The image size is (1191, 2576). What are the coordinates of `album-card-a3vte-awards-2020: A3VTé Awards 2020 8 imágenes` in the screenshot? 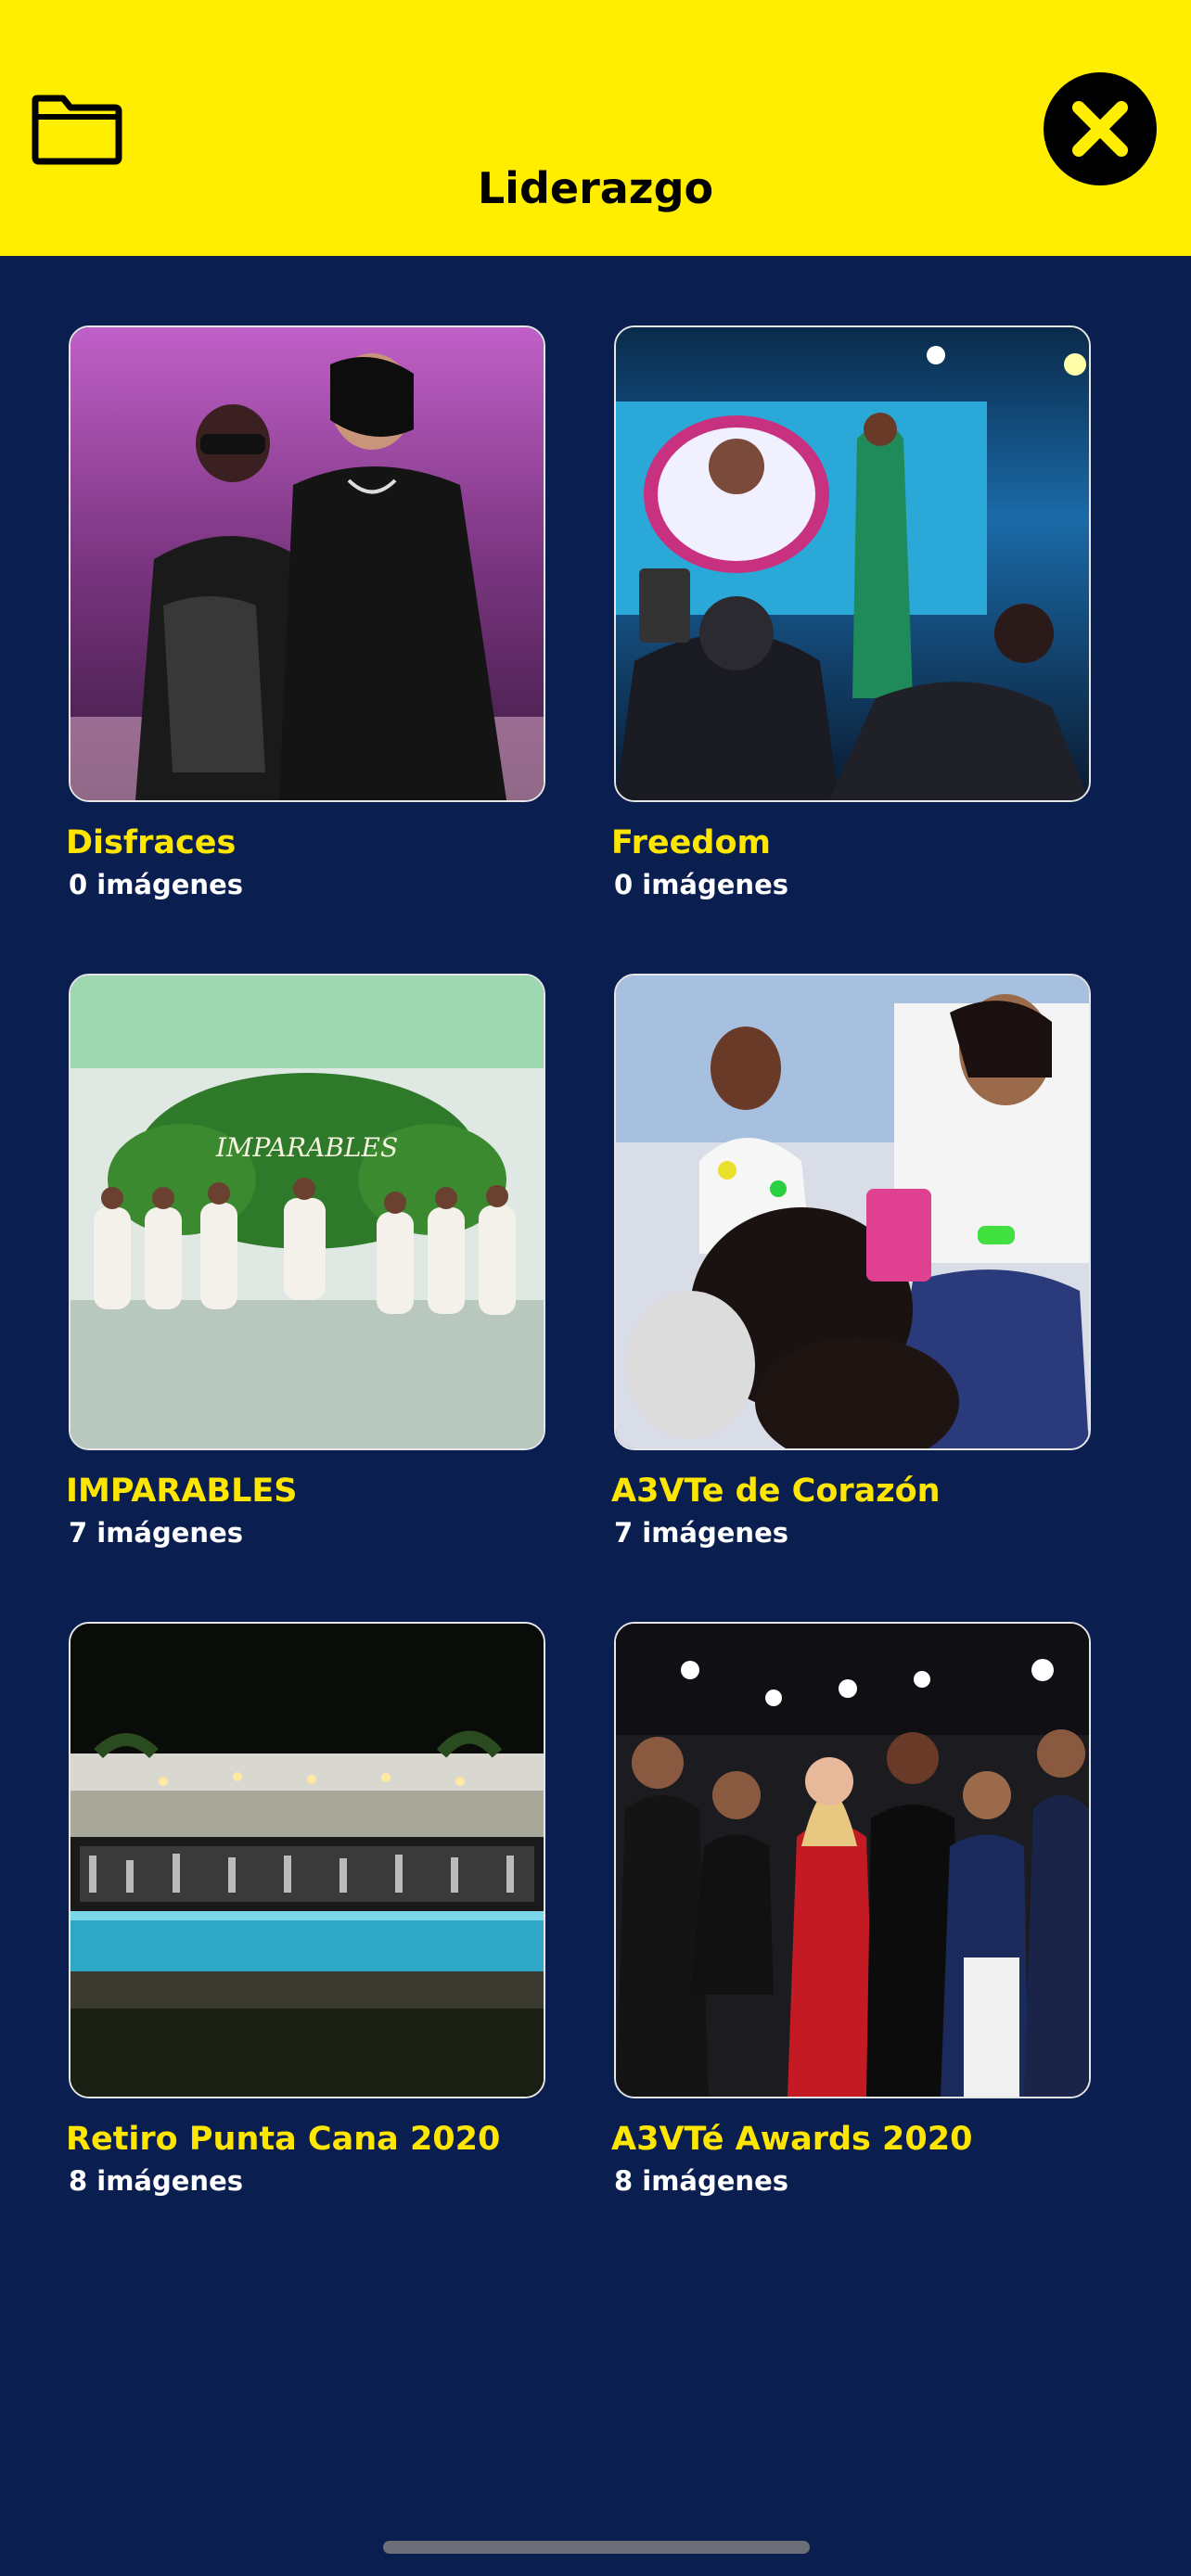 It's located at (851, 1911).